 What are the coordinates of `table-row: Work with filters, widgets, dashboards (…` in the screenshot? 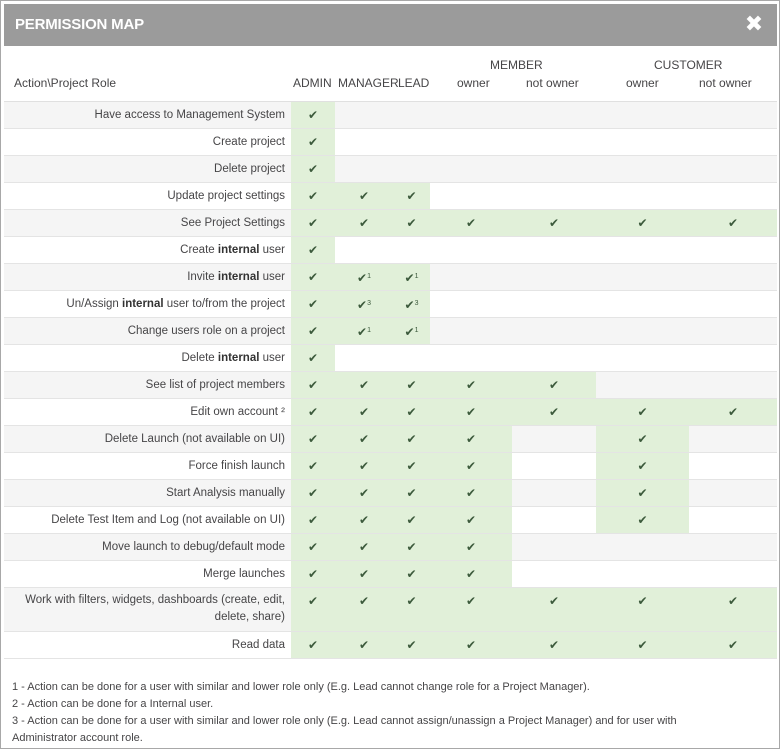 It's located at (390, 610).